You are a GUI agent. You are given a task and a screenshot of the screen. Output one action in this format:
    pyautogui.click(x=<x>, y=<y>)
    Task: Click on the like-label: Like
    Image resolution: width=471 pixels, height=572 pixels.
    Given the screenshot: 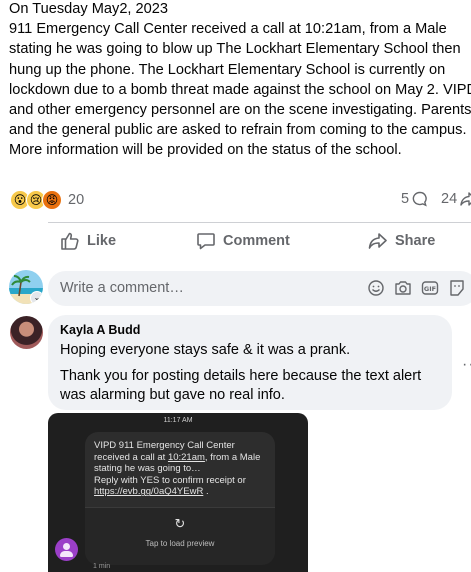 What is the action you would take?
    pyautogui.click(x=102, y=241)
    